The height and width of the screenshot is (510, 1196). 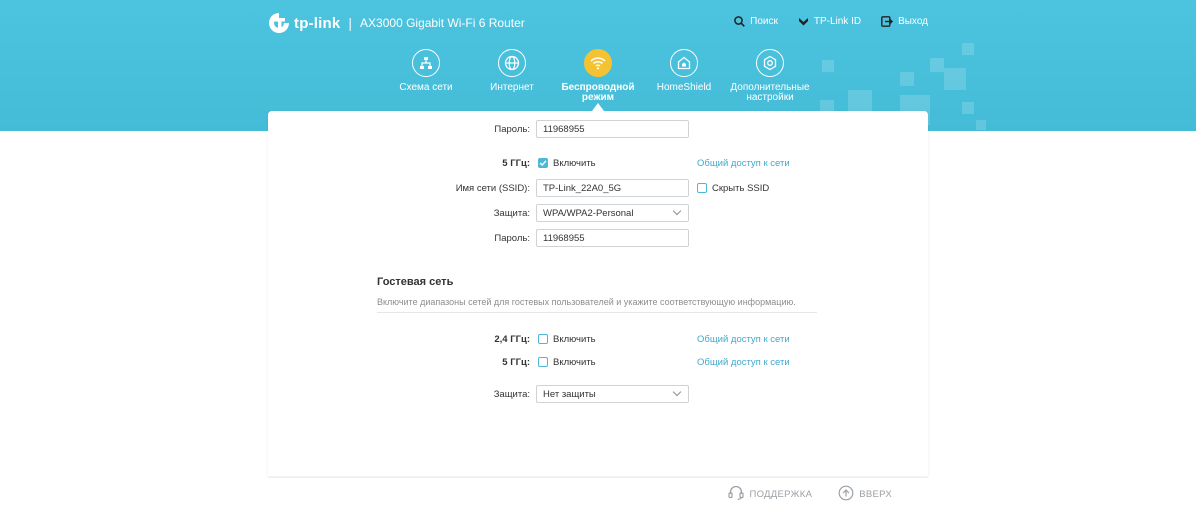 I want to click on nav-advanced: Дополнительные настройки, so click(x=770, y=76).